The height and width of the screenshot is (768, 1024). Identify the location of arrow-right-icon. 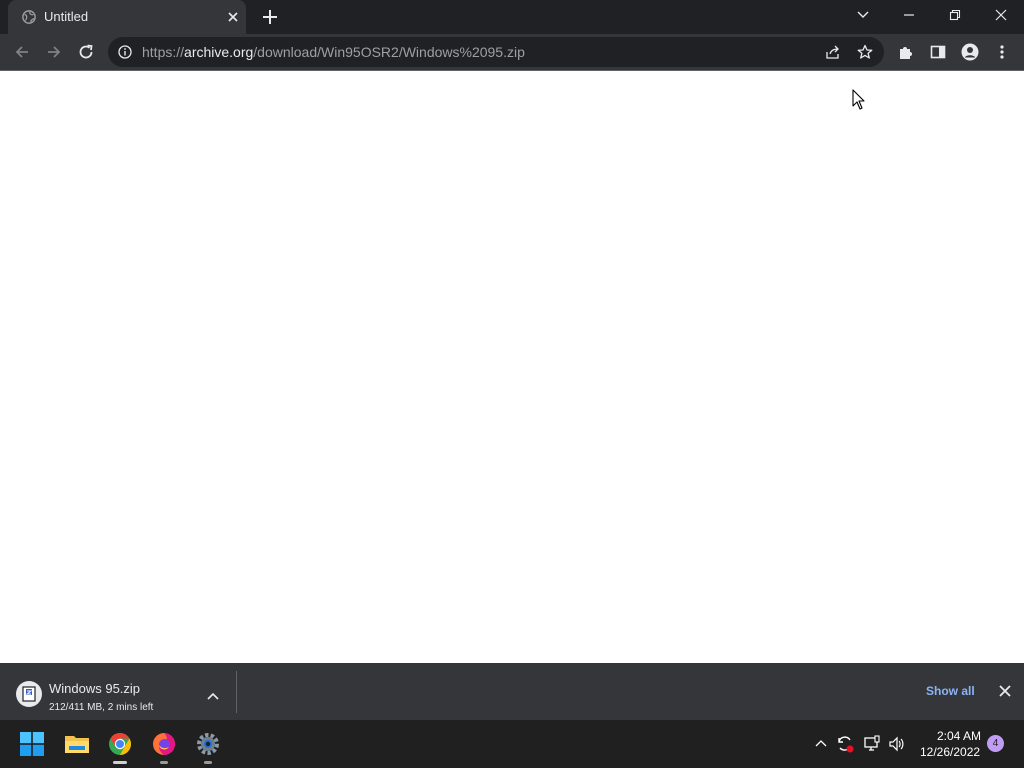
(54, 52).